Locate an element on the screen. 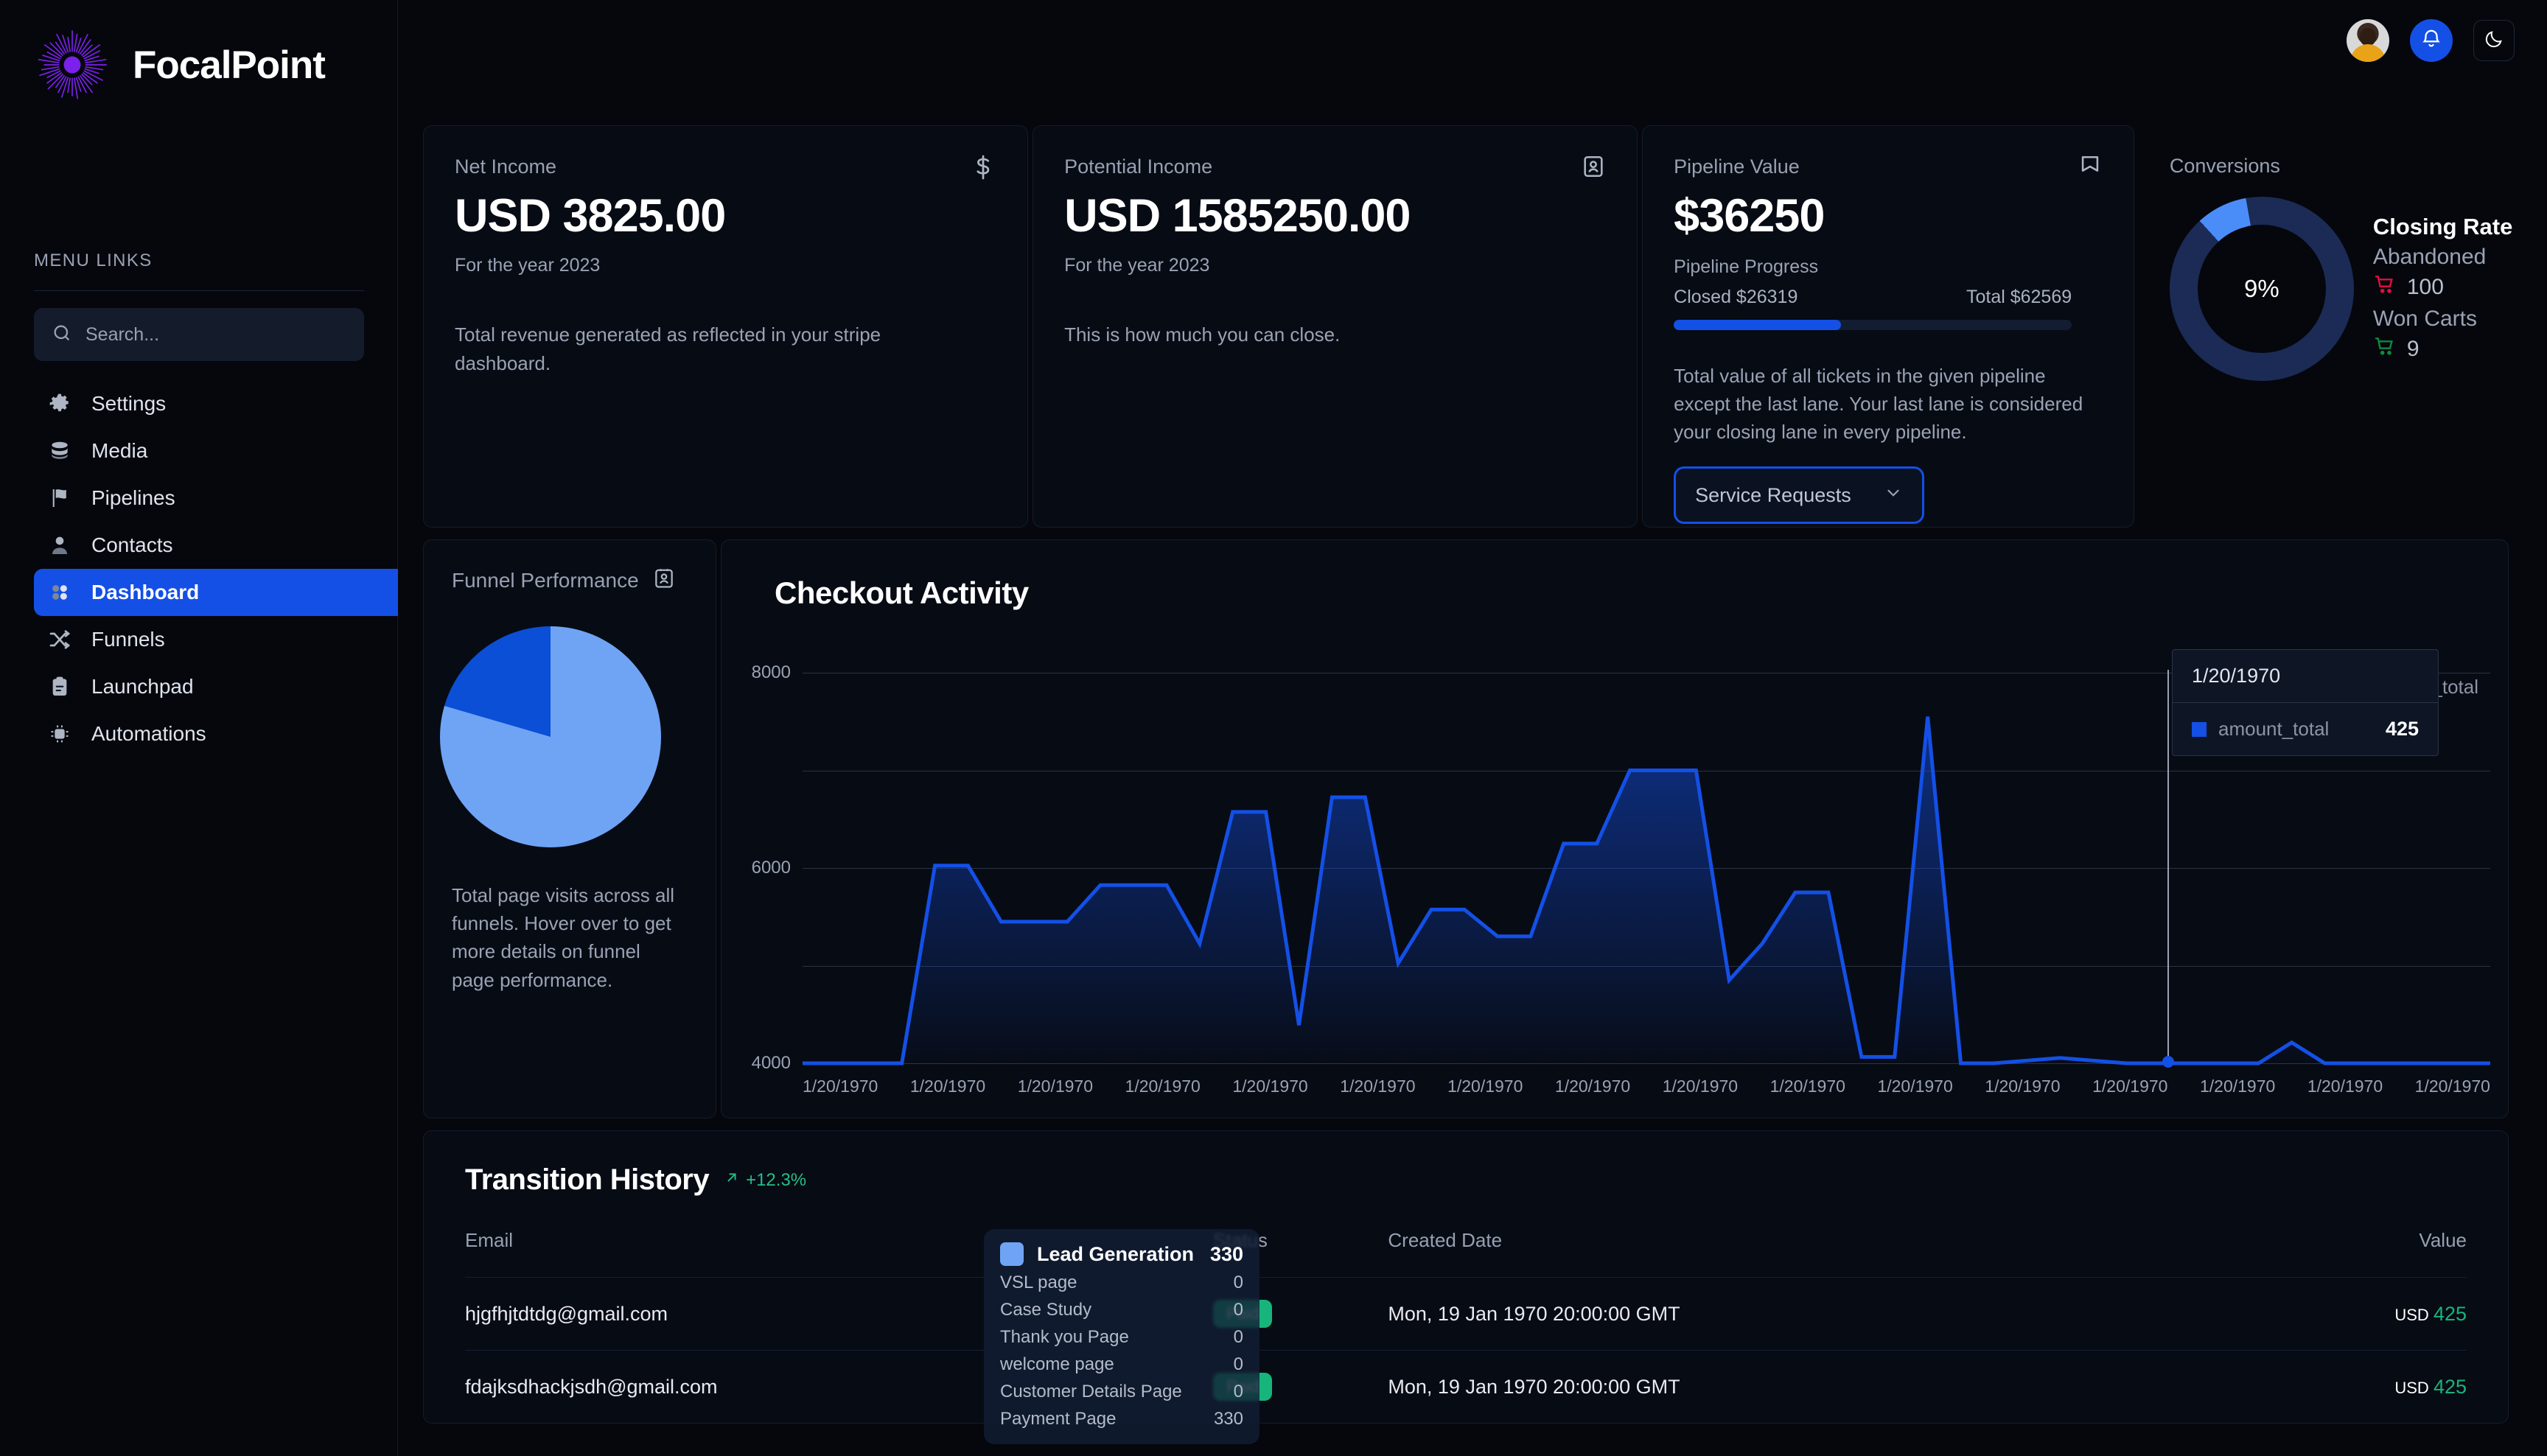  dollar-icon is located at coordinates (983, 169).